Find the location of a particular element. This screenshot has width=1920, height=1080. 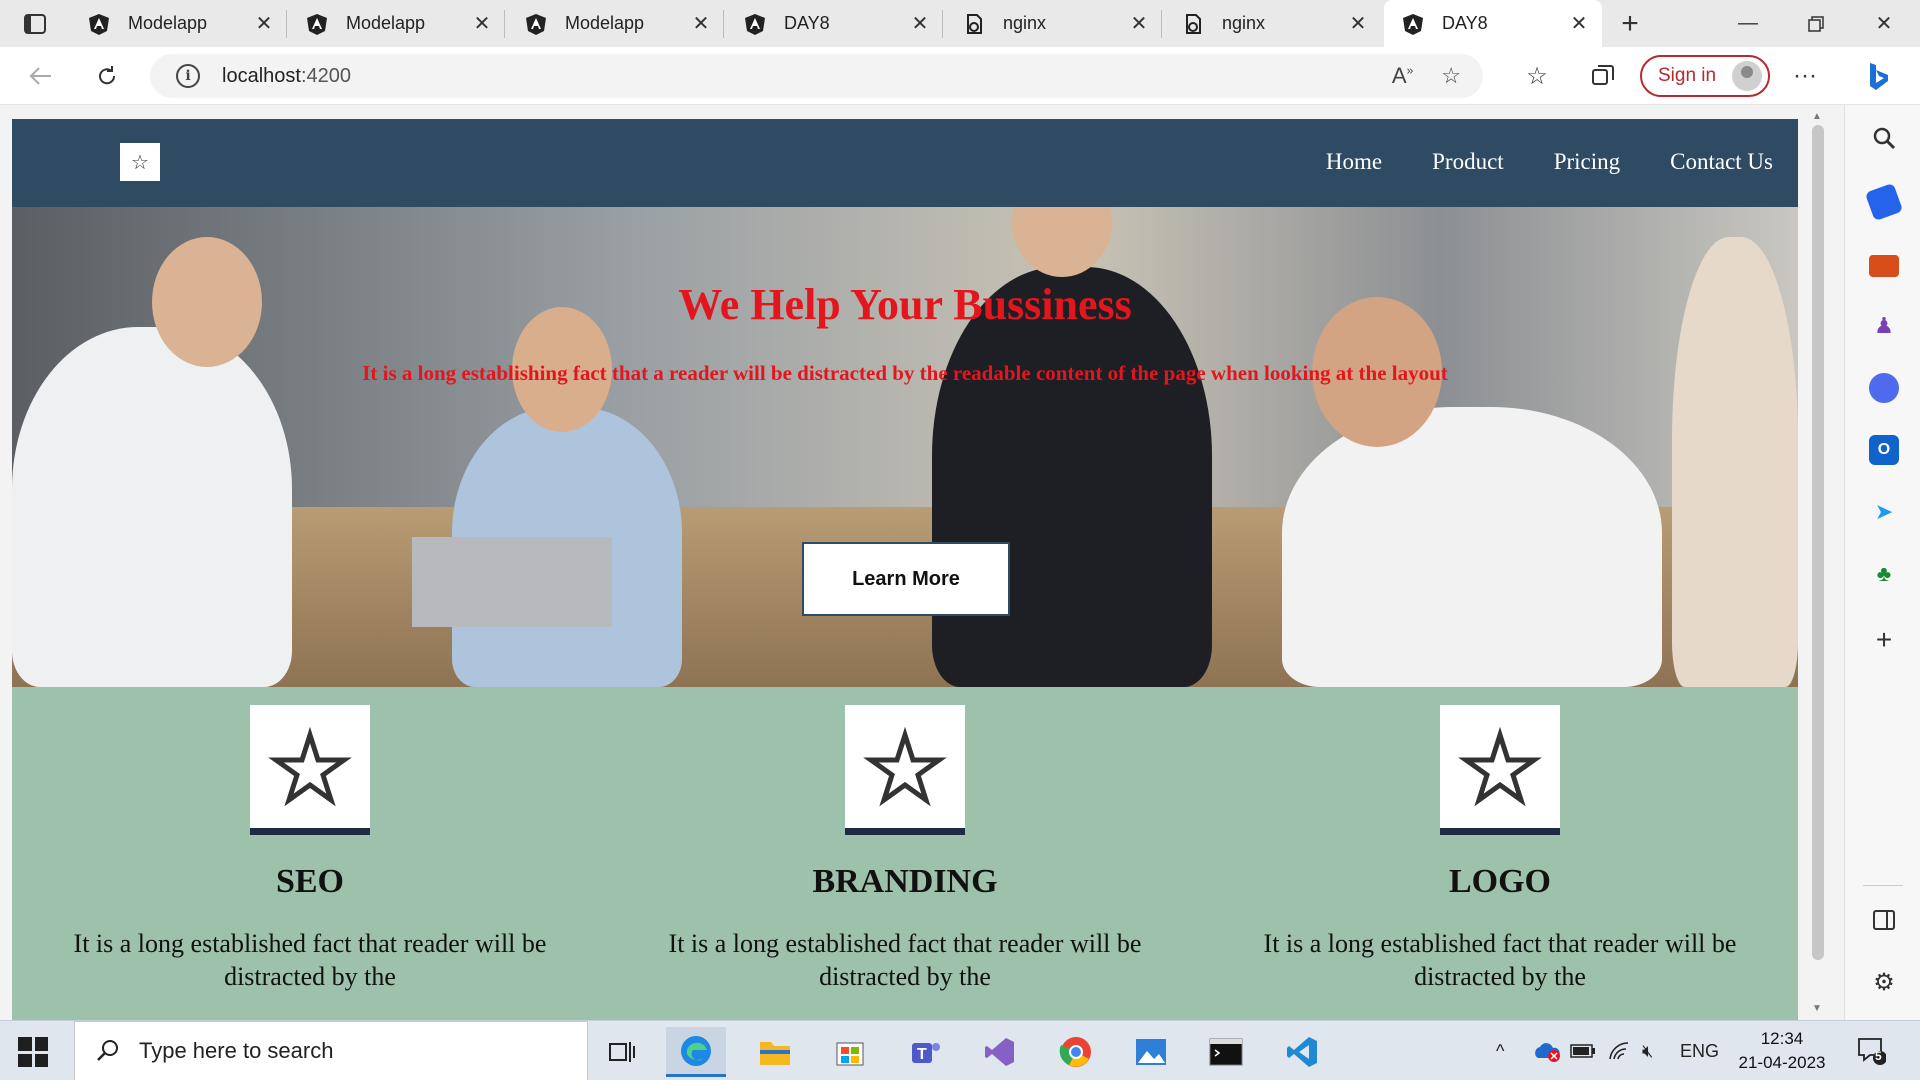

more-menu-button: ··· is located at coordinates (1805, 76).